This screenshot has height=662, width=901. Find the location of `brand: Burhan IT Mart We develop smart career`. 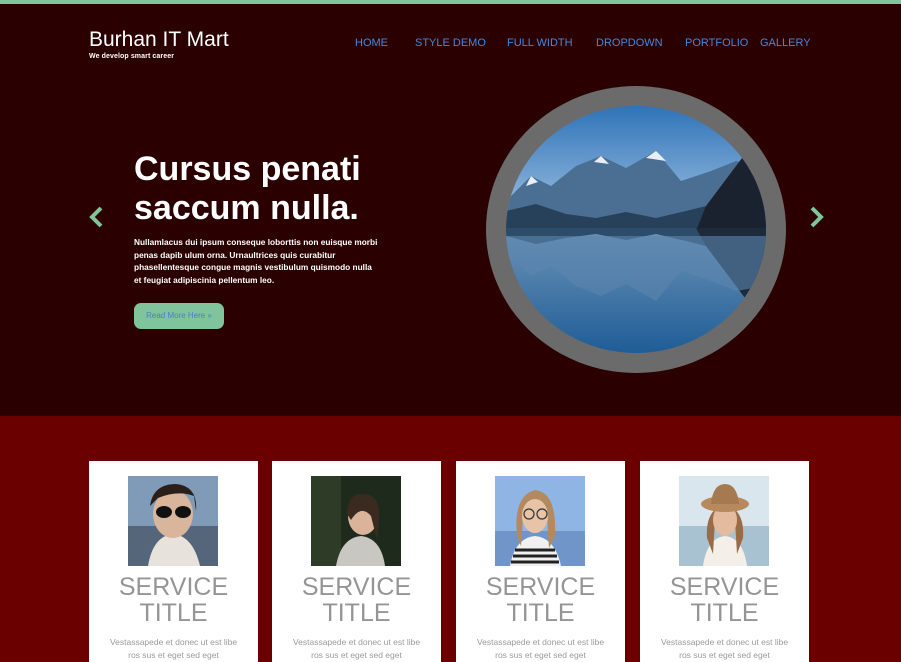

brand: Burhan IT Mart We develop smart career is located at coordinates (159, 44).